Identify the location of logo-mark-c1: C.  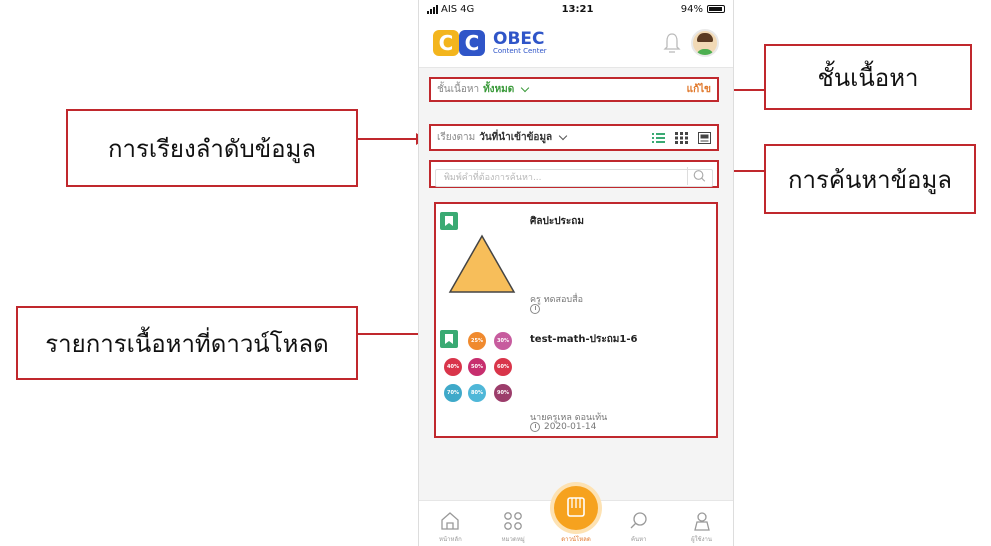
(446, 42).